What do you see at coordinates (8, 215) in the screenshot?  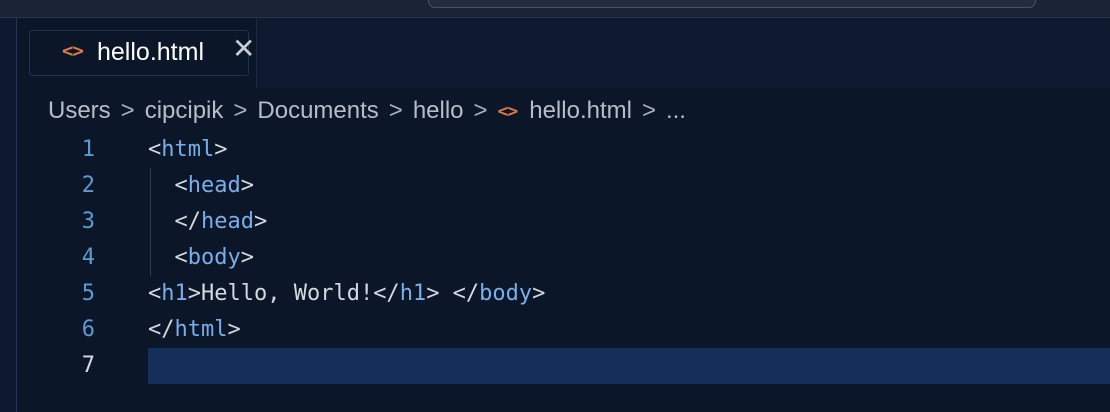 I see `sidebar-edge` at bounding box center [8, 215].